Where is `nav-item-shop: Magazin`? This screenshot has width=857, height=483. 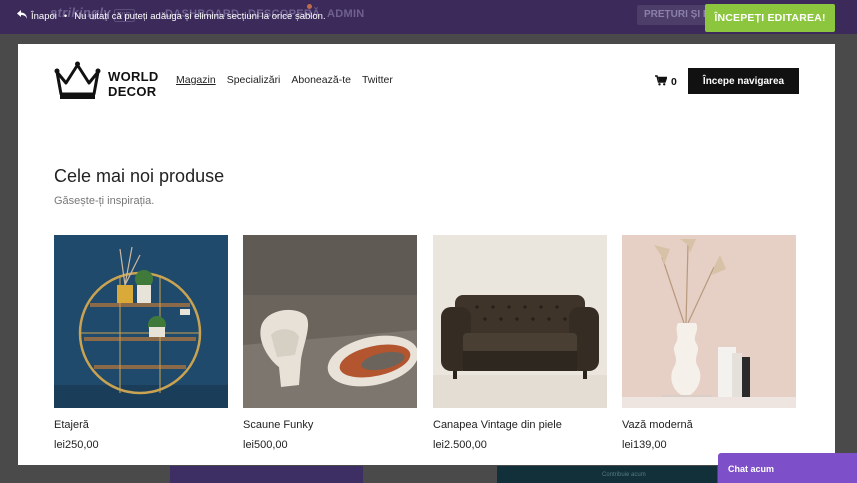 nav-item-shop: Magazin is located at coordinates (196, 80).